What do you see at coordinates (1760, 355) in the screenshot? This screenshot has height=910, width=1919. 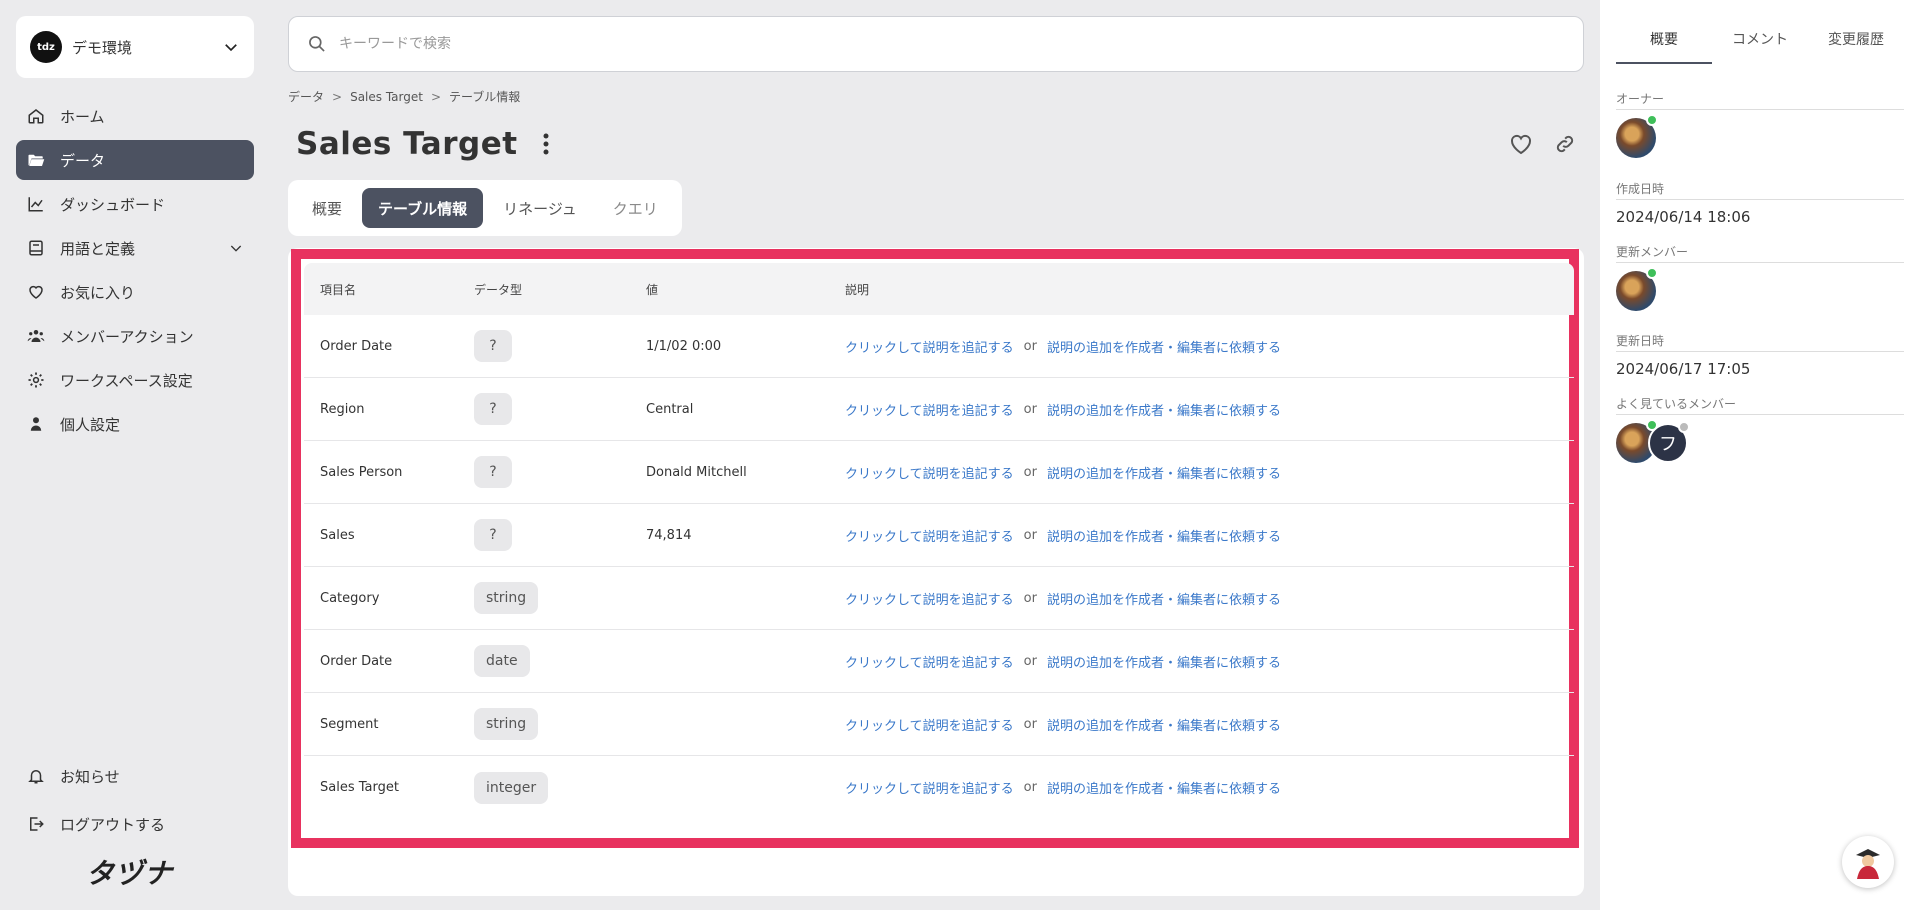 I see `updated-section: 更新日時 2024/06/17 17:05` at bounding box center [1760, 355].